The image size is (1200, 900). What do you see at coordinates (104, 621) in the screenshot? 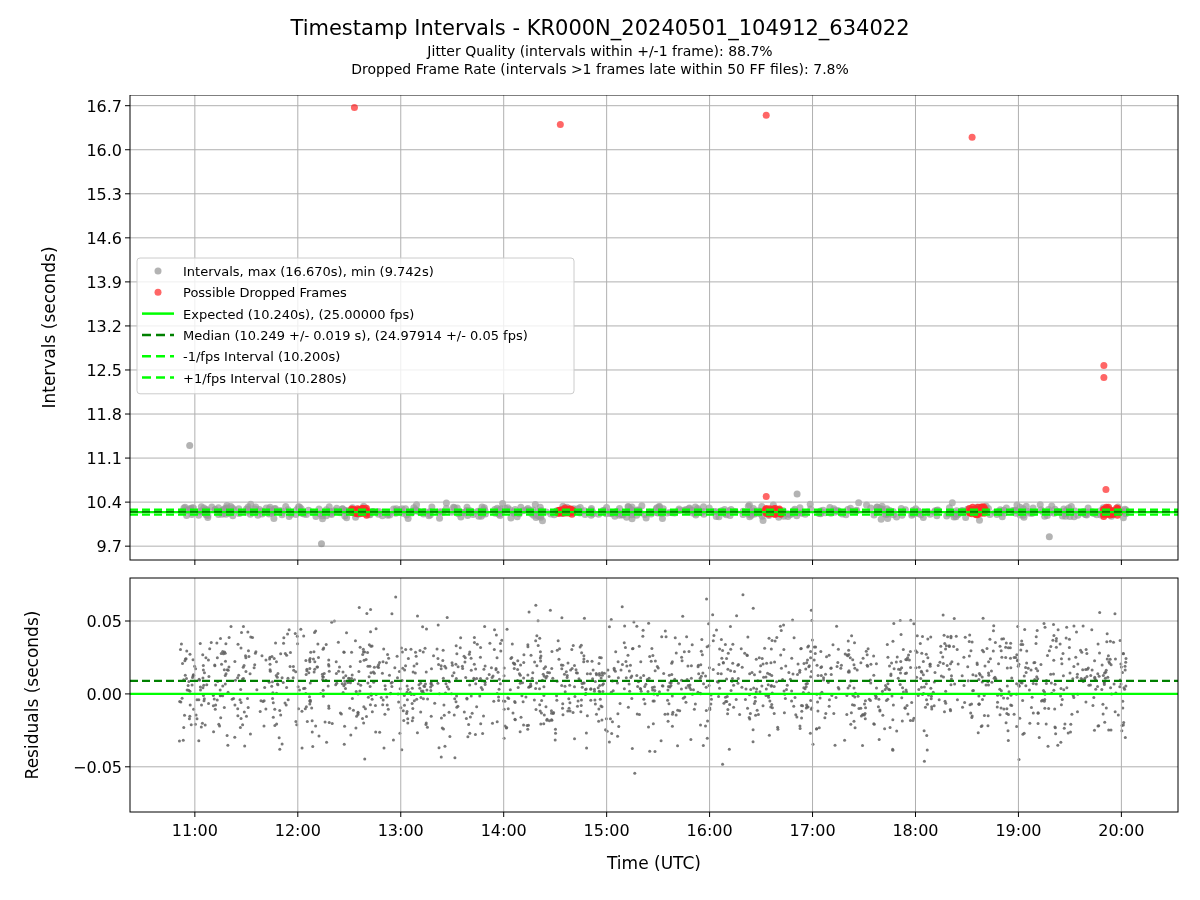
I see `y-tick-label: 0.05` at bounding box center [104, 621].